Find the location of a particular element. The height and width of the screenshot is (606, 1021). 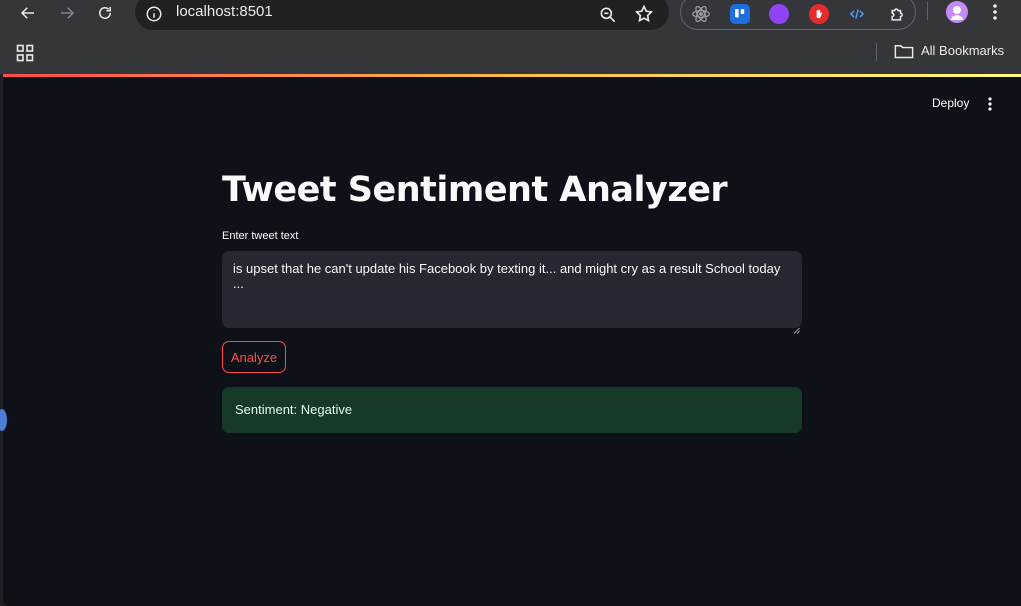

web-extension-purple-icon is located at coordinates (779, 14).